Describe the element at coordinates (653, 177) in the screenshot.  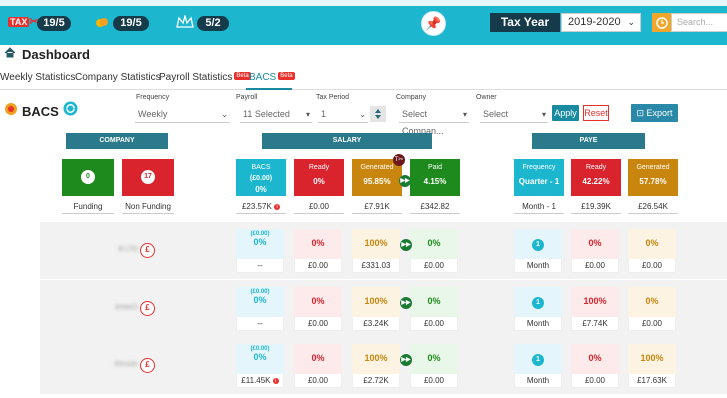
I see `paye-generated-card: Generated 57.78%` at that location.